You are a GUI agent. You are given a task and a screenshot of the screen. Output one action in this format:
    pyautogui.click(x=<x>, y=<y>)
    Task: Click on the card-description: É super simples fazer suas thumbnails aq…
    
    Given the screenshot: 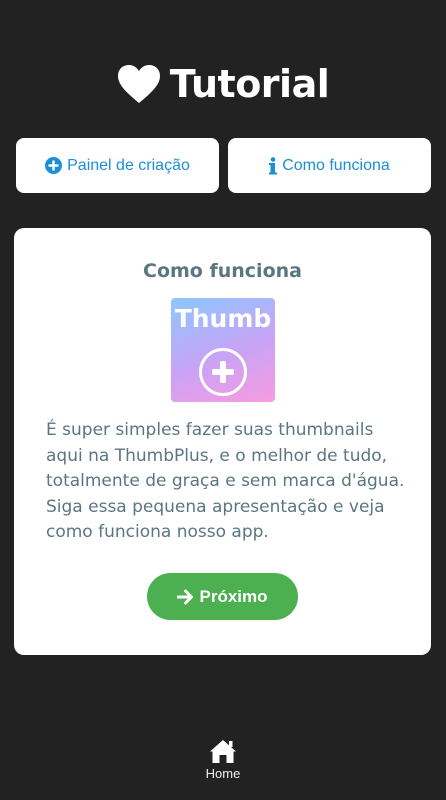 What is the action you would take?
    pyautogui.click(x=225, y=481)
    